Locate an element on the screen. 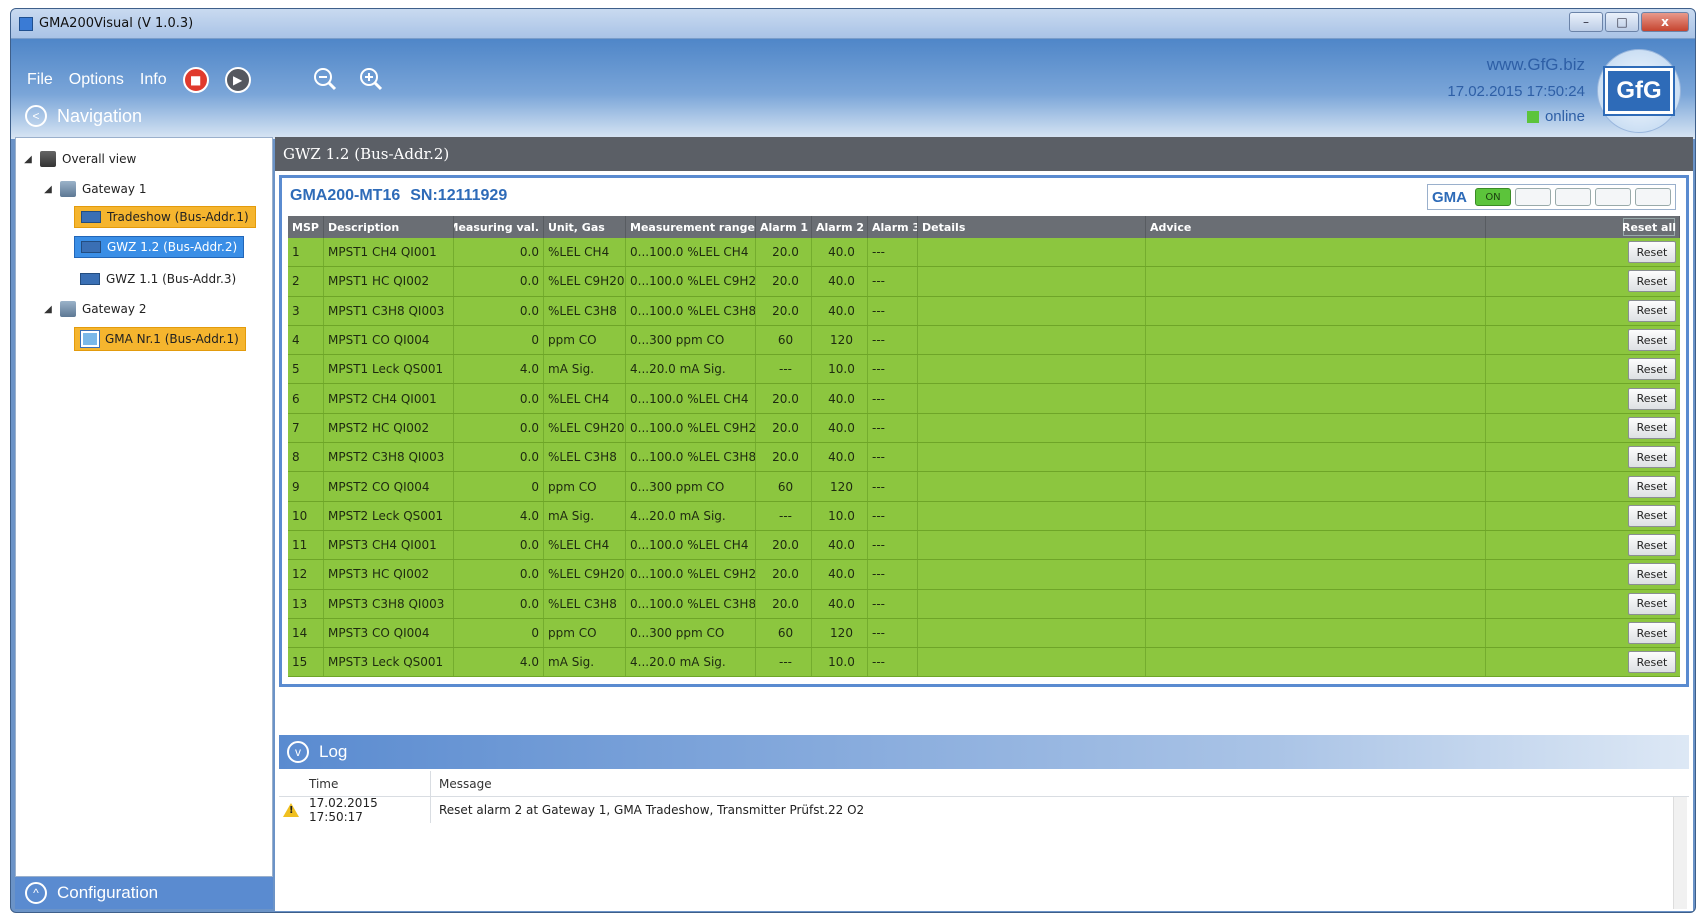 Image resolution: width=1702 pixels, height=917 pixels. cell-description: MPST3 C3H8 QI003 is located at coordinates (389, 603).